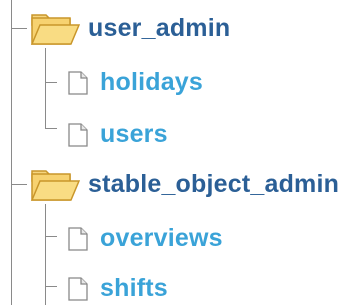  What do you see at coordinates (213, 184) in the screenshot?
I see `folder-label: stable_object_admin` at bounding box center [213, 184].